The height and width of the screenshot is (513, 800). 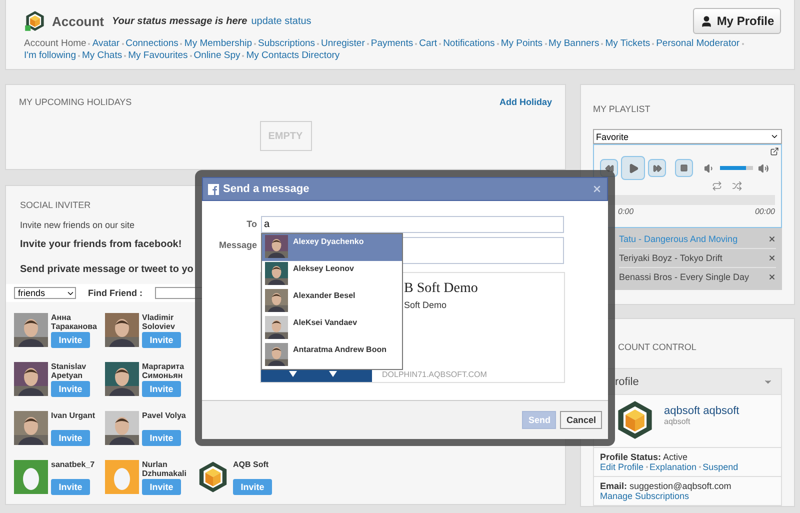 What do you see at coordinates (237, 245) in the screenshot?
I see `message-label: Message` at bounding box center [237, 245].